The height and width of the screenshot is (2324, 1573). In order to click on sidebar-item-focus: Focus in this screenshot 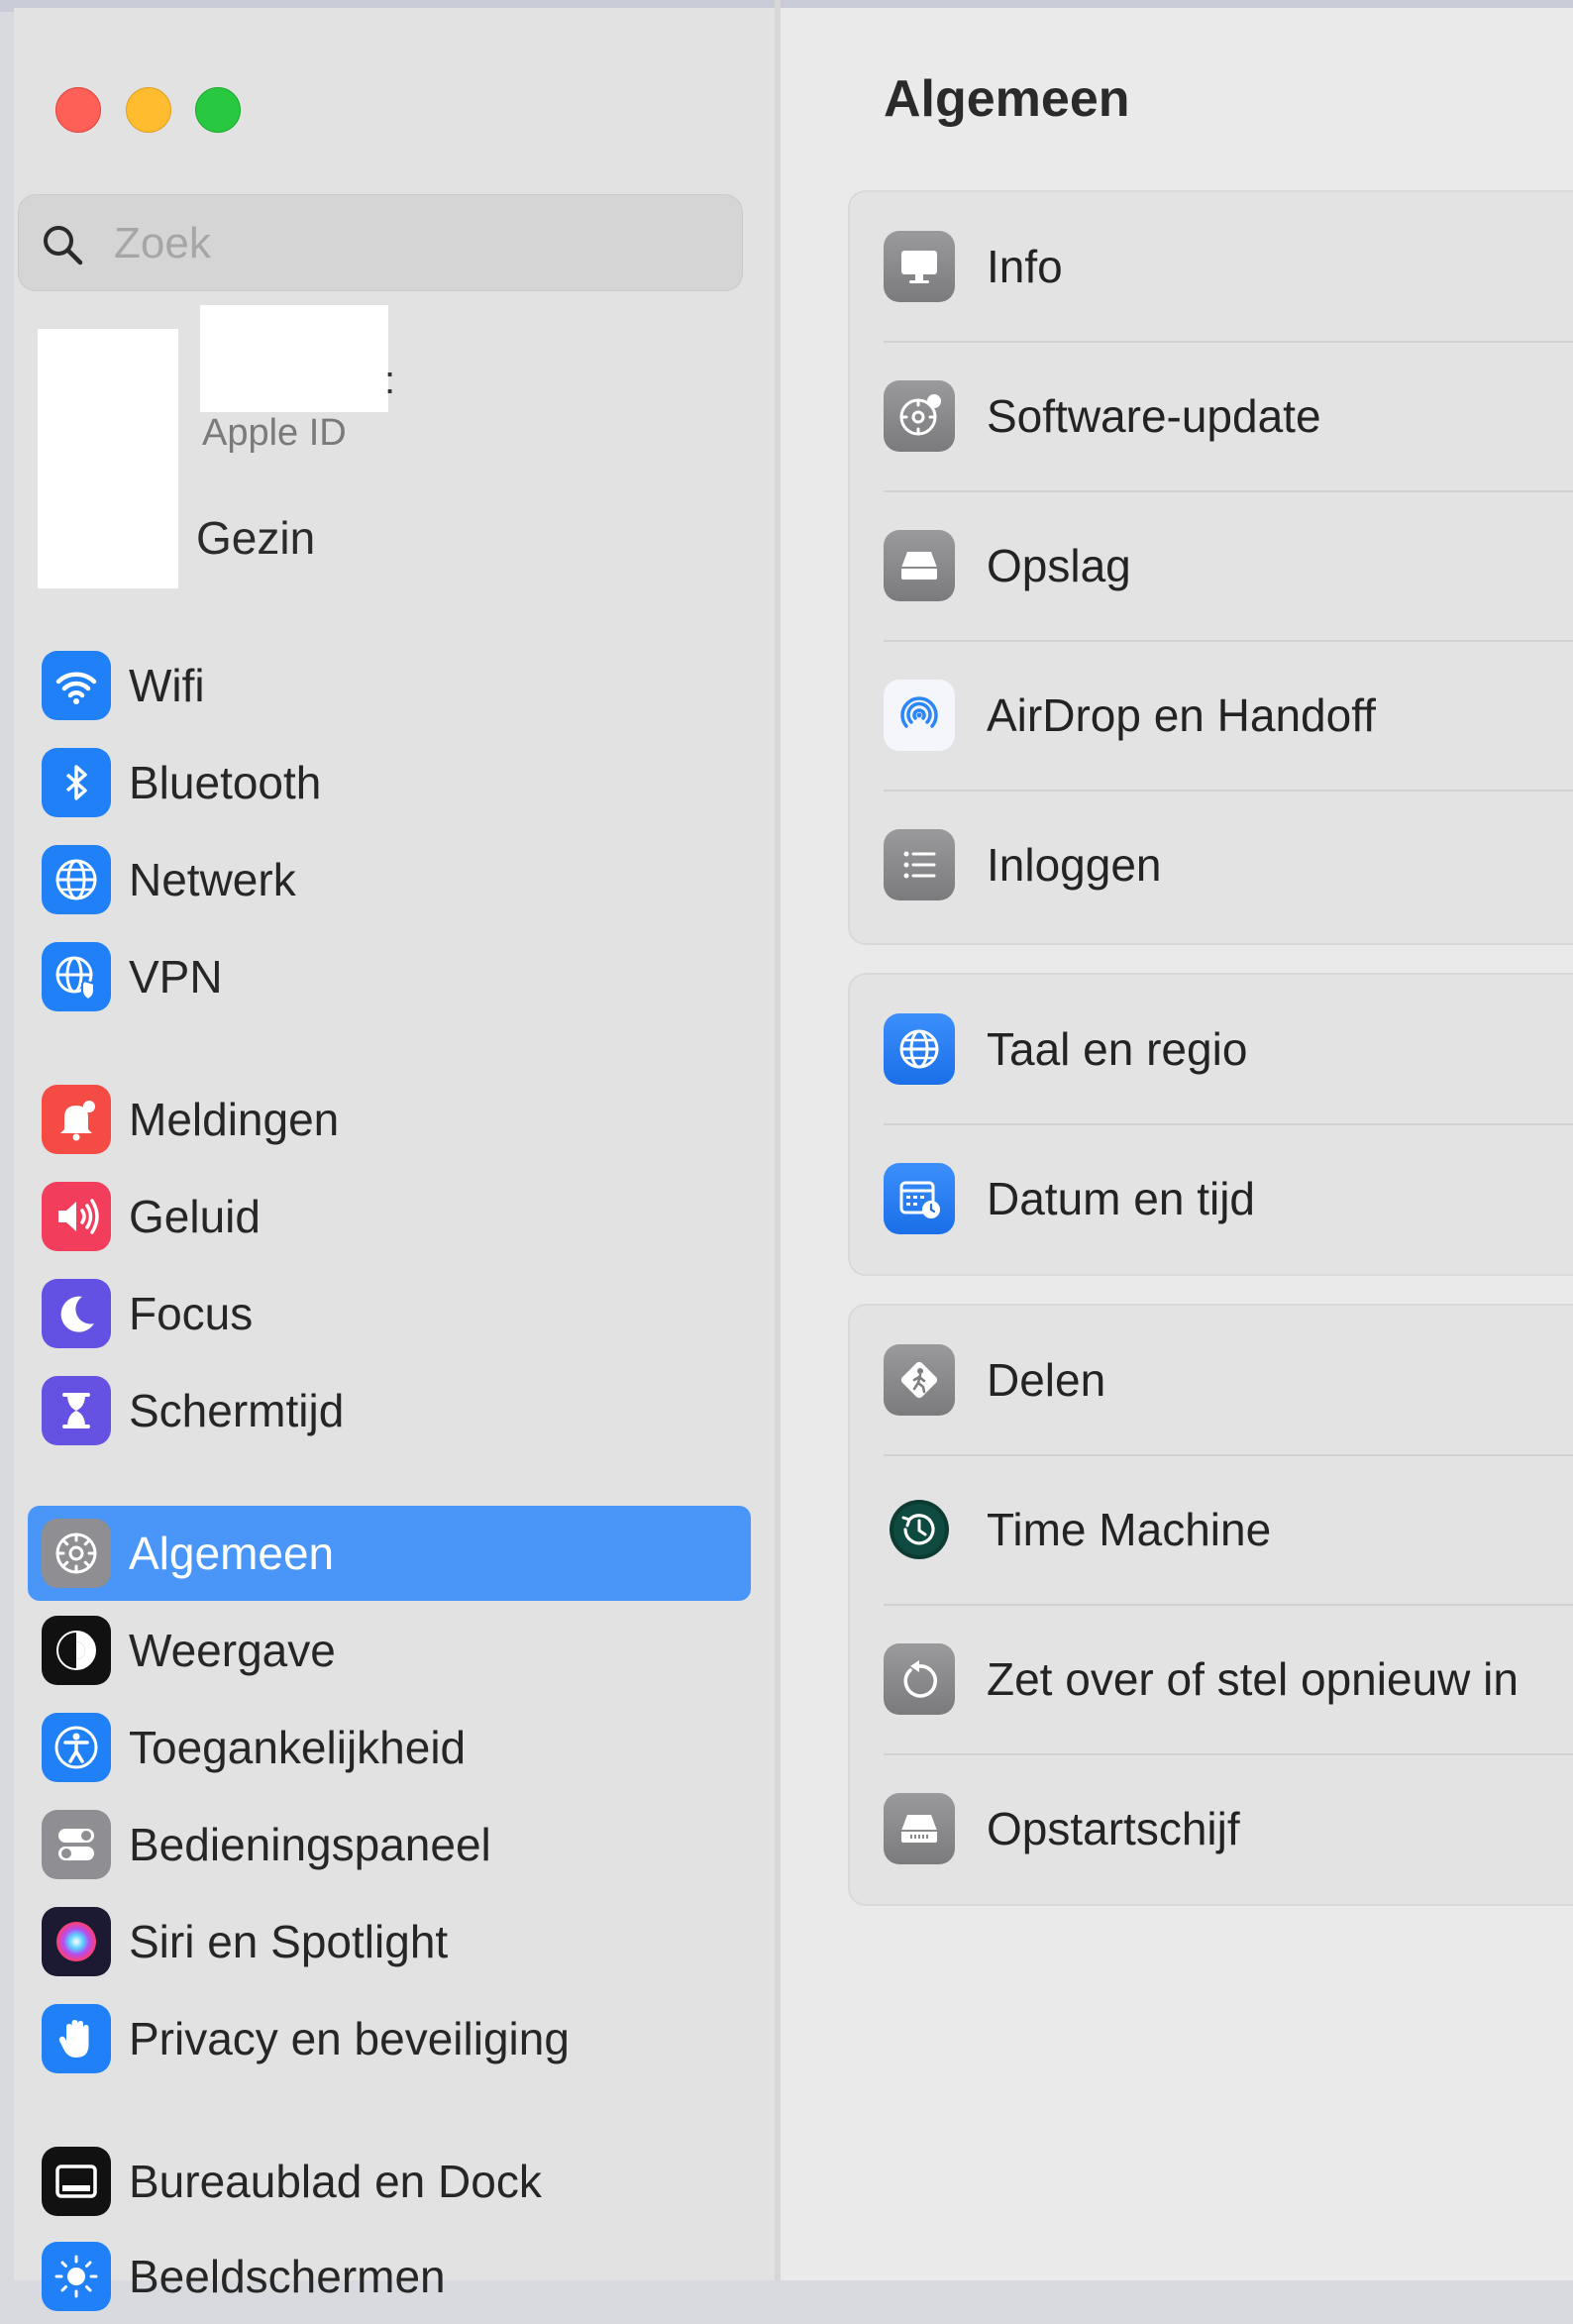, I will do `click(389, 1313)`.